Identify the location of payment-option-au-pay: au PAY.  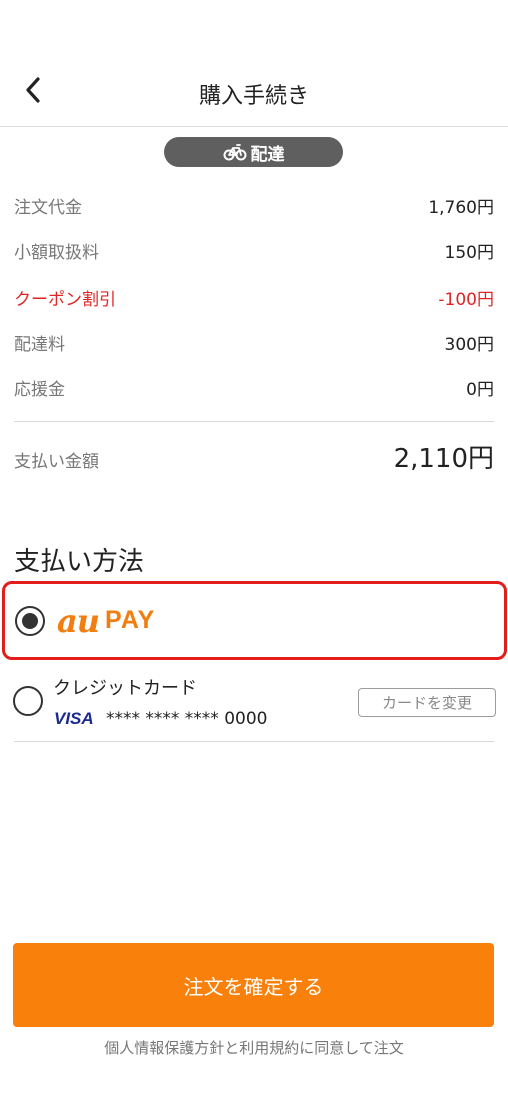
(254, 620).